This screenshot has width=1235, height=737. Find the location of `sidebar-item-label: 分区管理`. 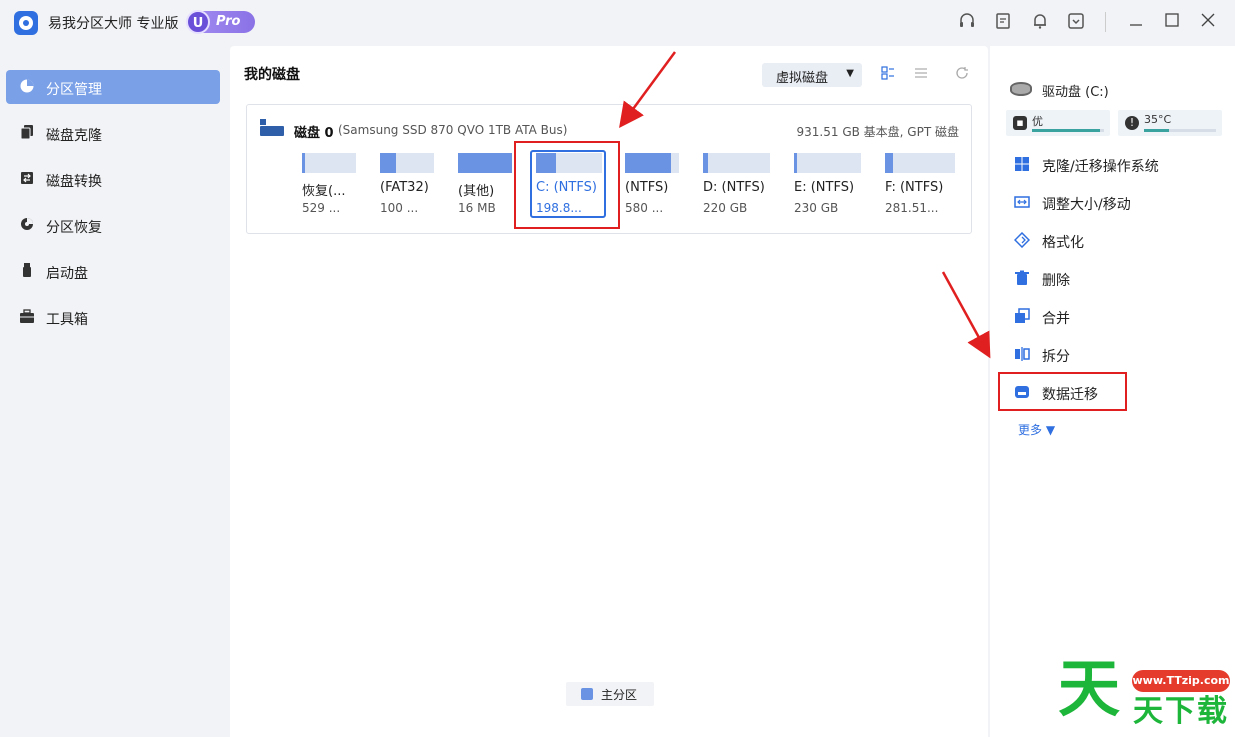

sidebar-item-label: 分区管理 is located at coordinates (74, 90).